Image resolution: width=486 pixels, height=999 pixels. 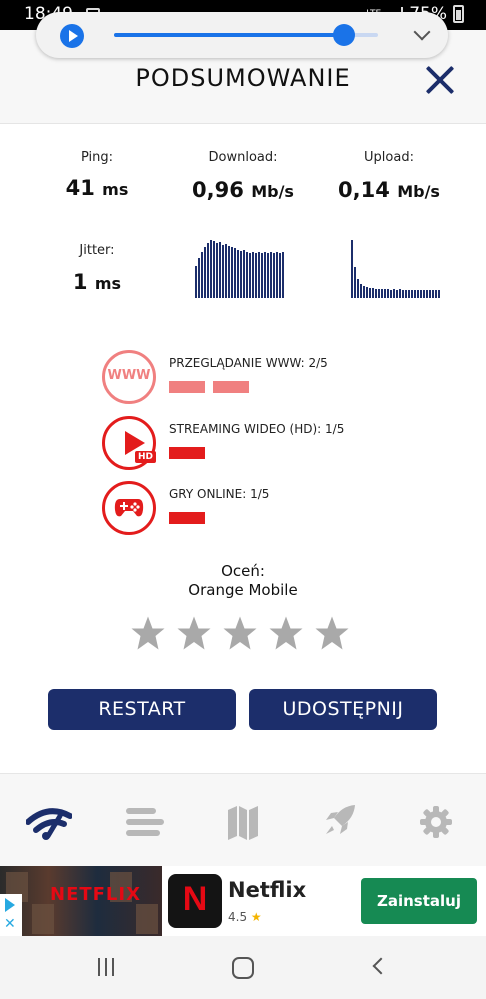 I want to click on chevron-down-icon, so click(x=422, y=32).